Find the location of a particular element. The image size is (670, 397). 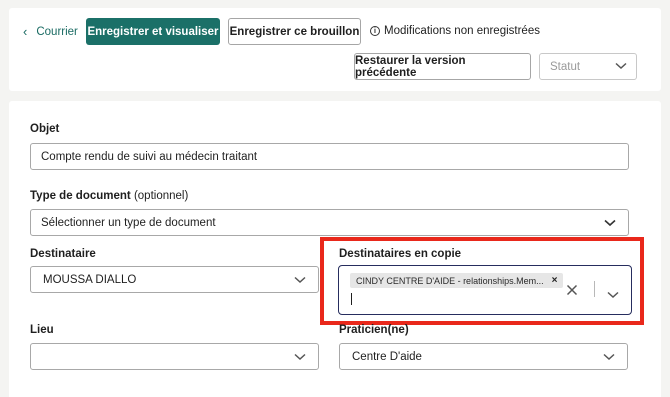

restore-previous-version-button: Restaurer la version précédente is located at coordinates (442, 66).